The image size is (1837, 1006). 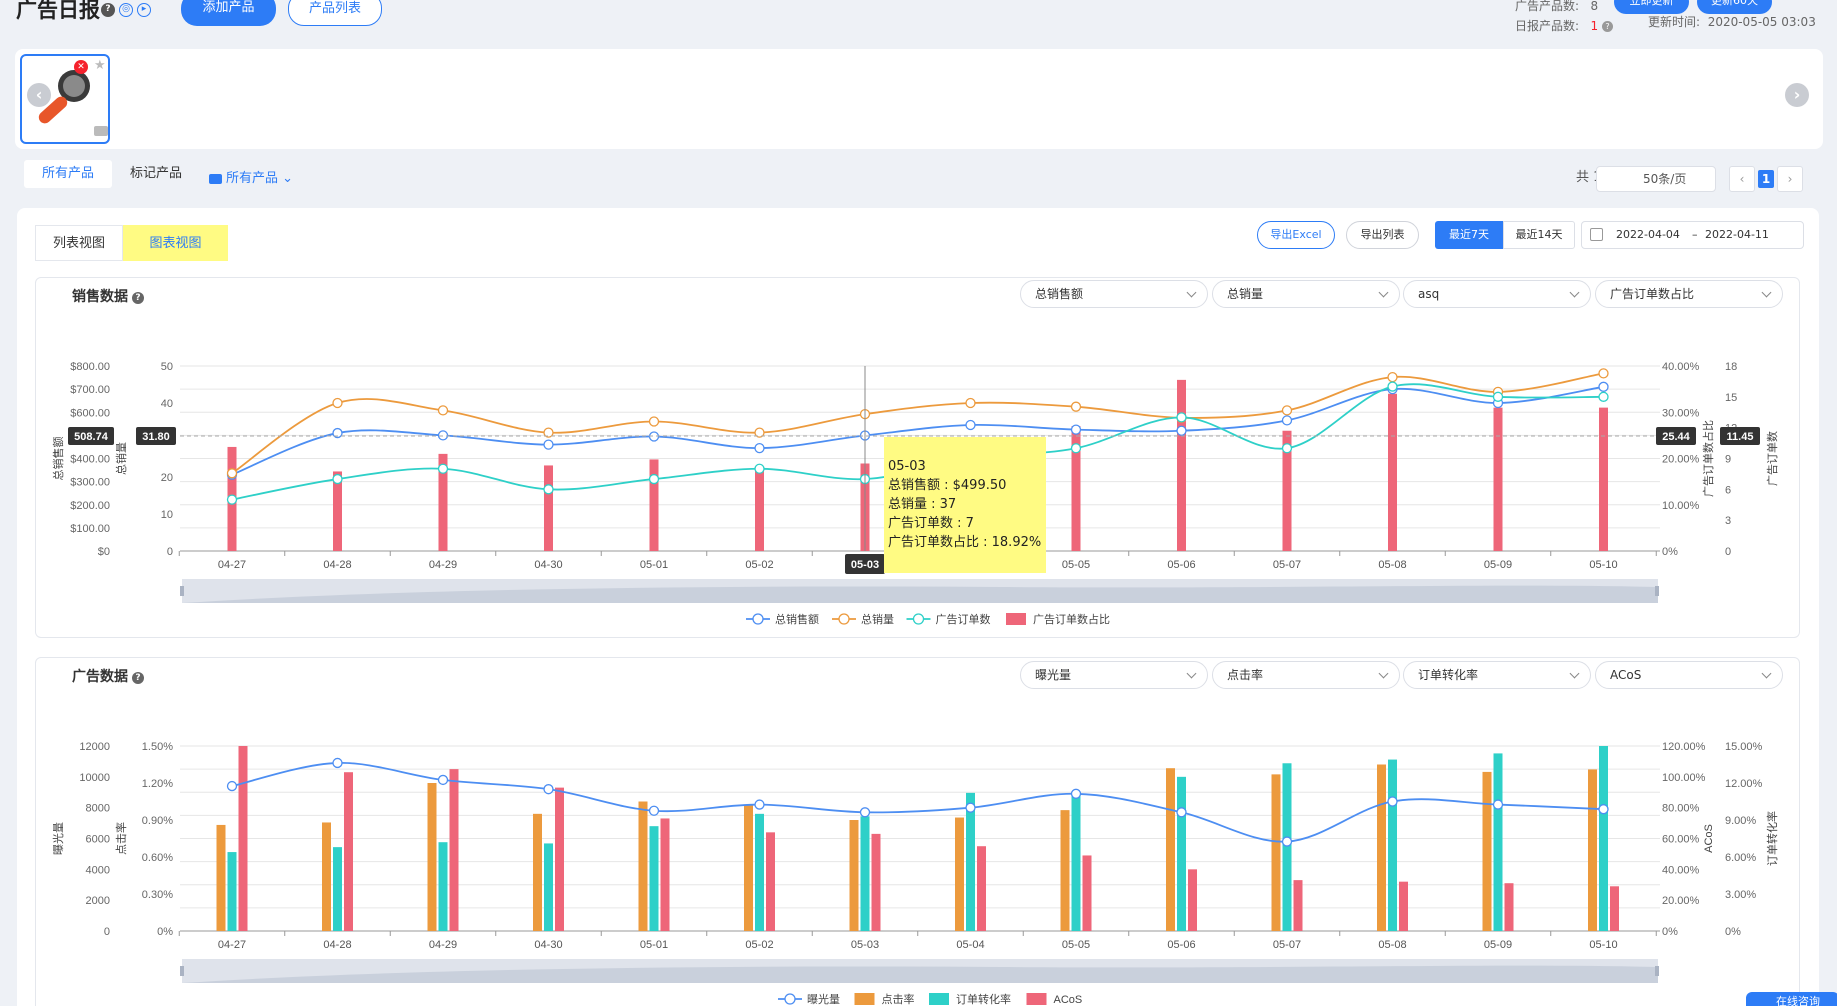 I want to click on y3-tick-label: 60.00%, so click(x=1681, y=840).